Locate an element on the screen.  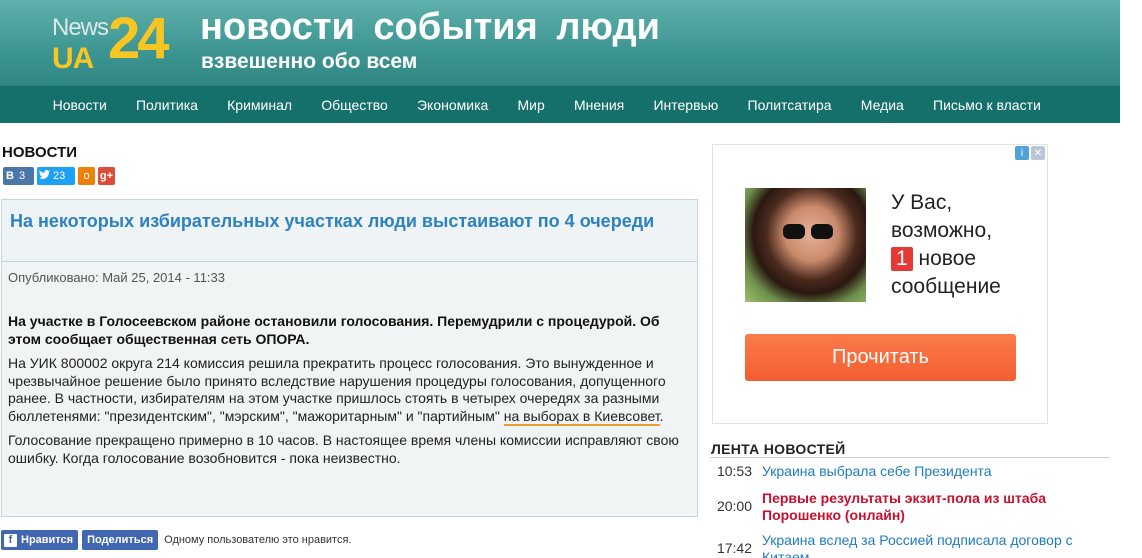
share-buttons: B 3 23 o g+ is located at coordinates (59, 176).